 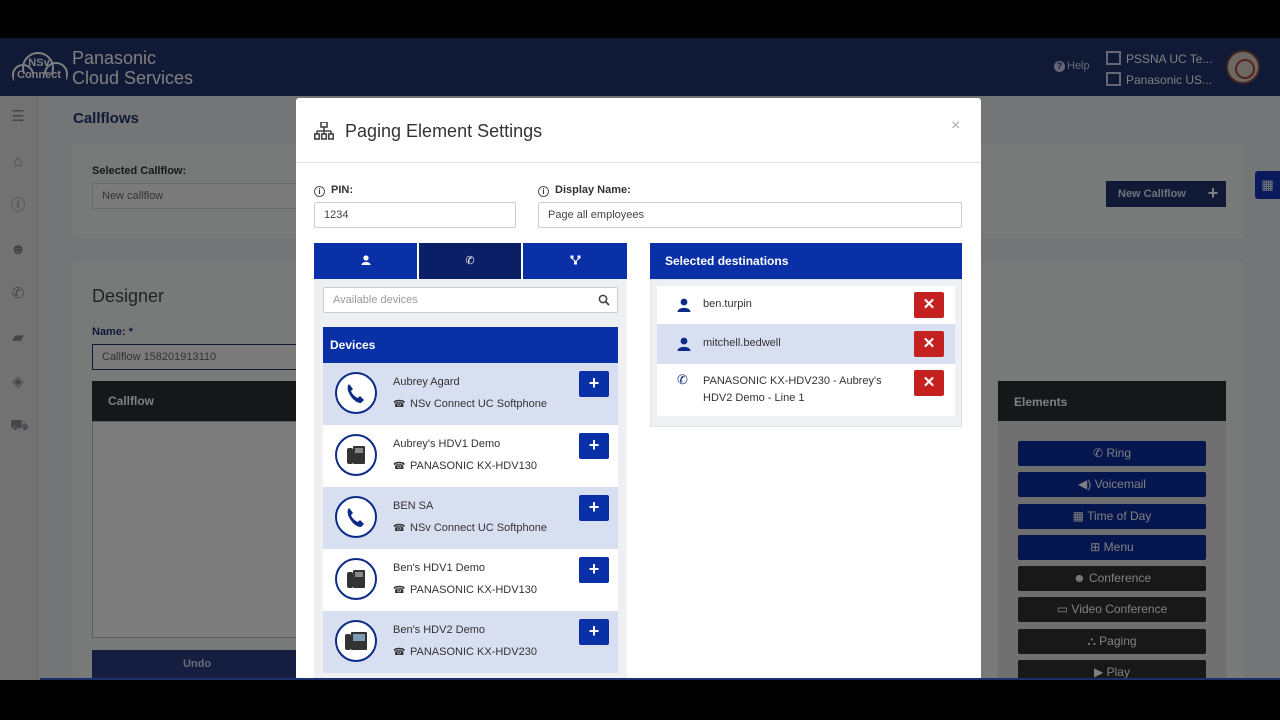 What do you see at coordinates (604, 300) in the screenshot?
I see `search-icon` at bounding box center [604, 300].